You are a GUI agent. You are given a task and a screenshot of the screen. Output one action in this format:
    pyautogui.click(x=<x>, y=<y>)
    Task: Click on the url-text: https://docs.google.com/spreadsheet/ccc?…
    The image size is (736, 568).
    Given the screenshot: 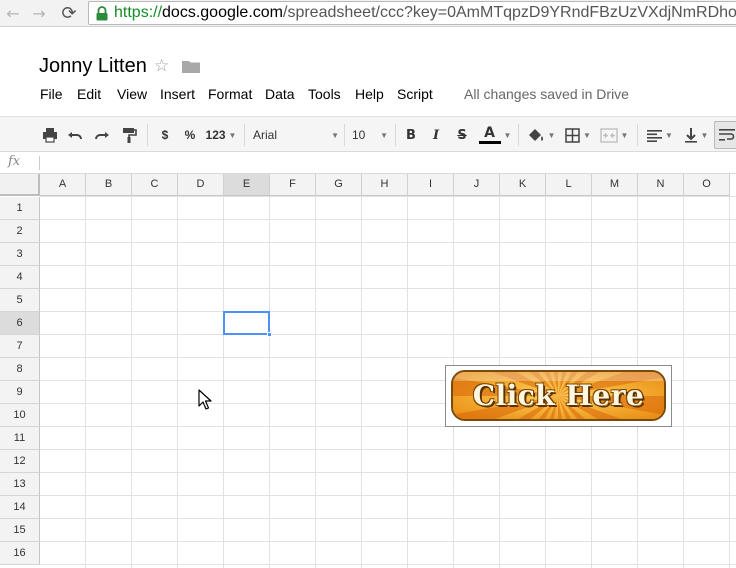 What is the action you would take?
    pyautogui.click(x=425, y=13)
    